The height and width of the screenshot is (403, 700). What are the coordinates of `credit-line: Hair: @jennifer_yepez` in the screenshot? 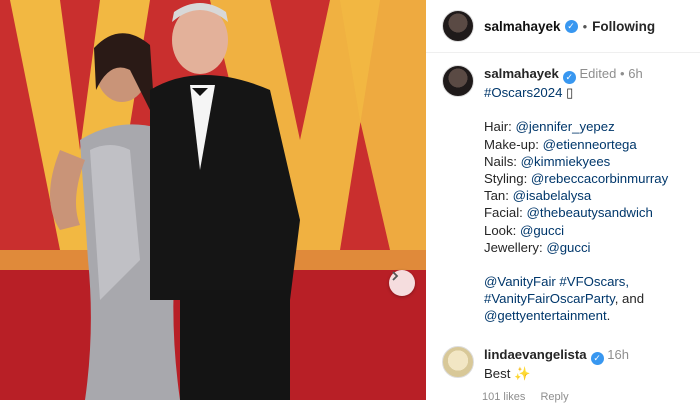 It's located at (549, 127).